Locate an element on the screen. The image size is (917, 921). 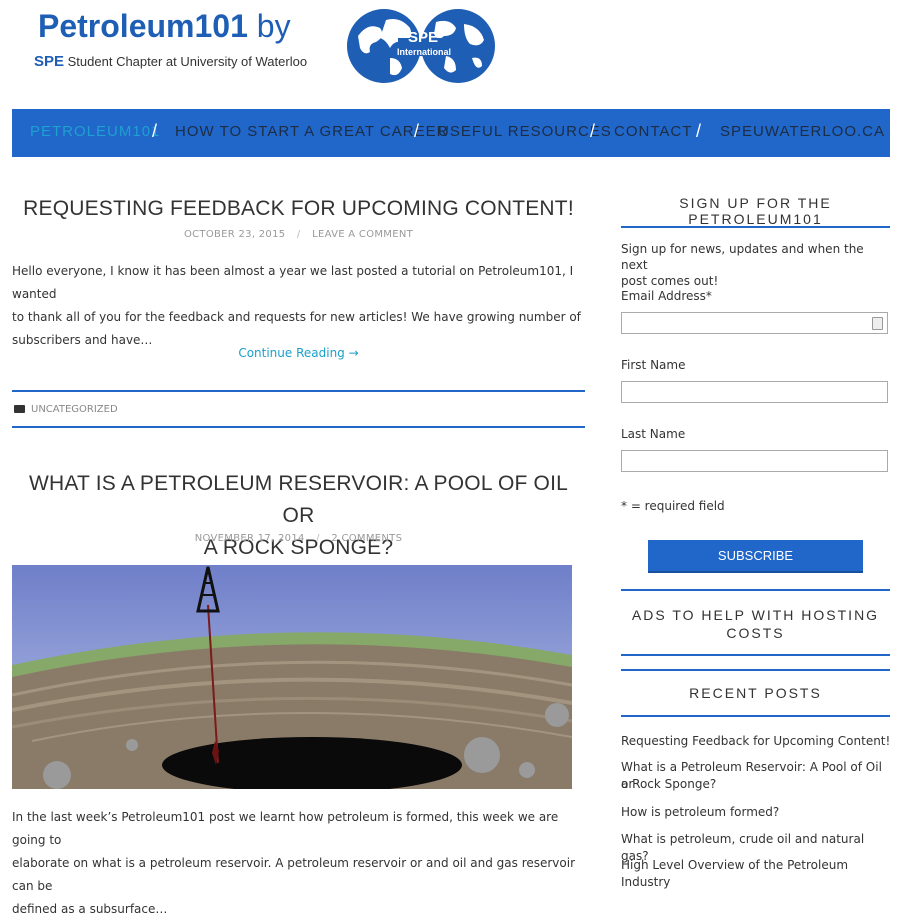
email-label: Email Address* is located at coordinates (666, 296).